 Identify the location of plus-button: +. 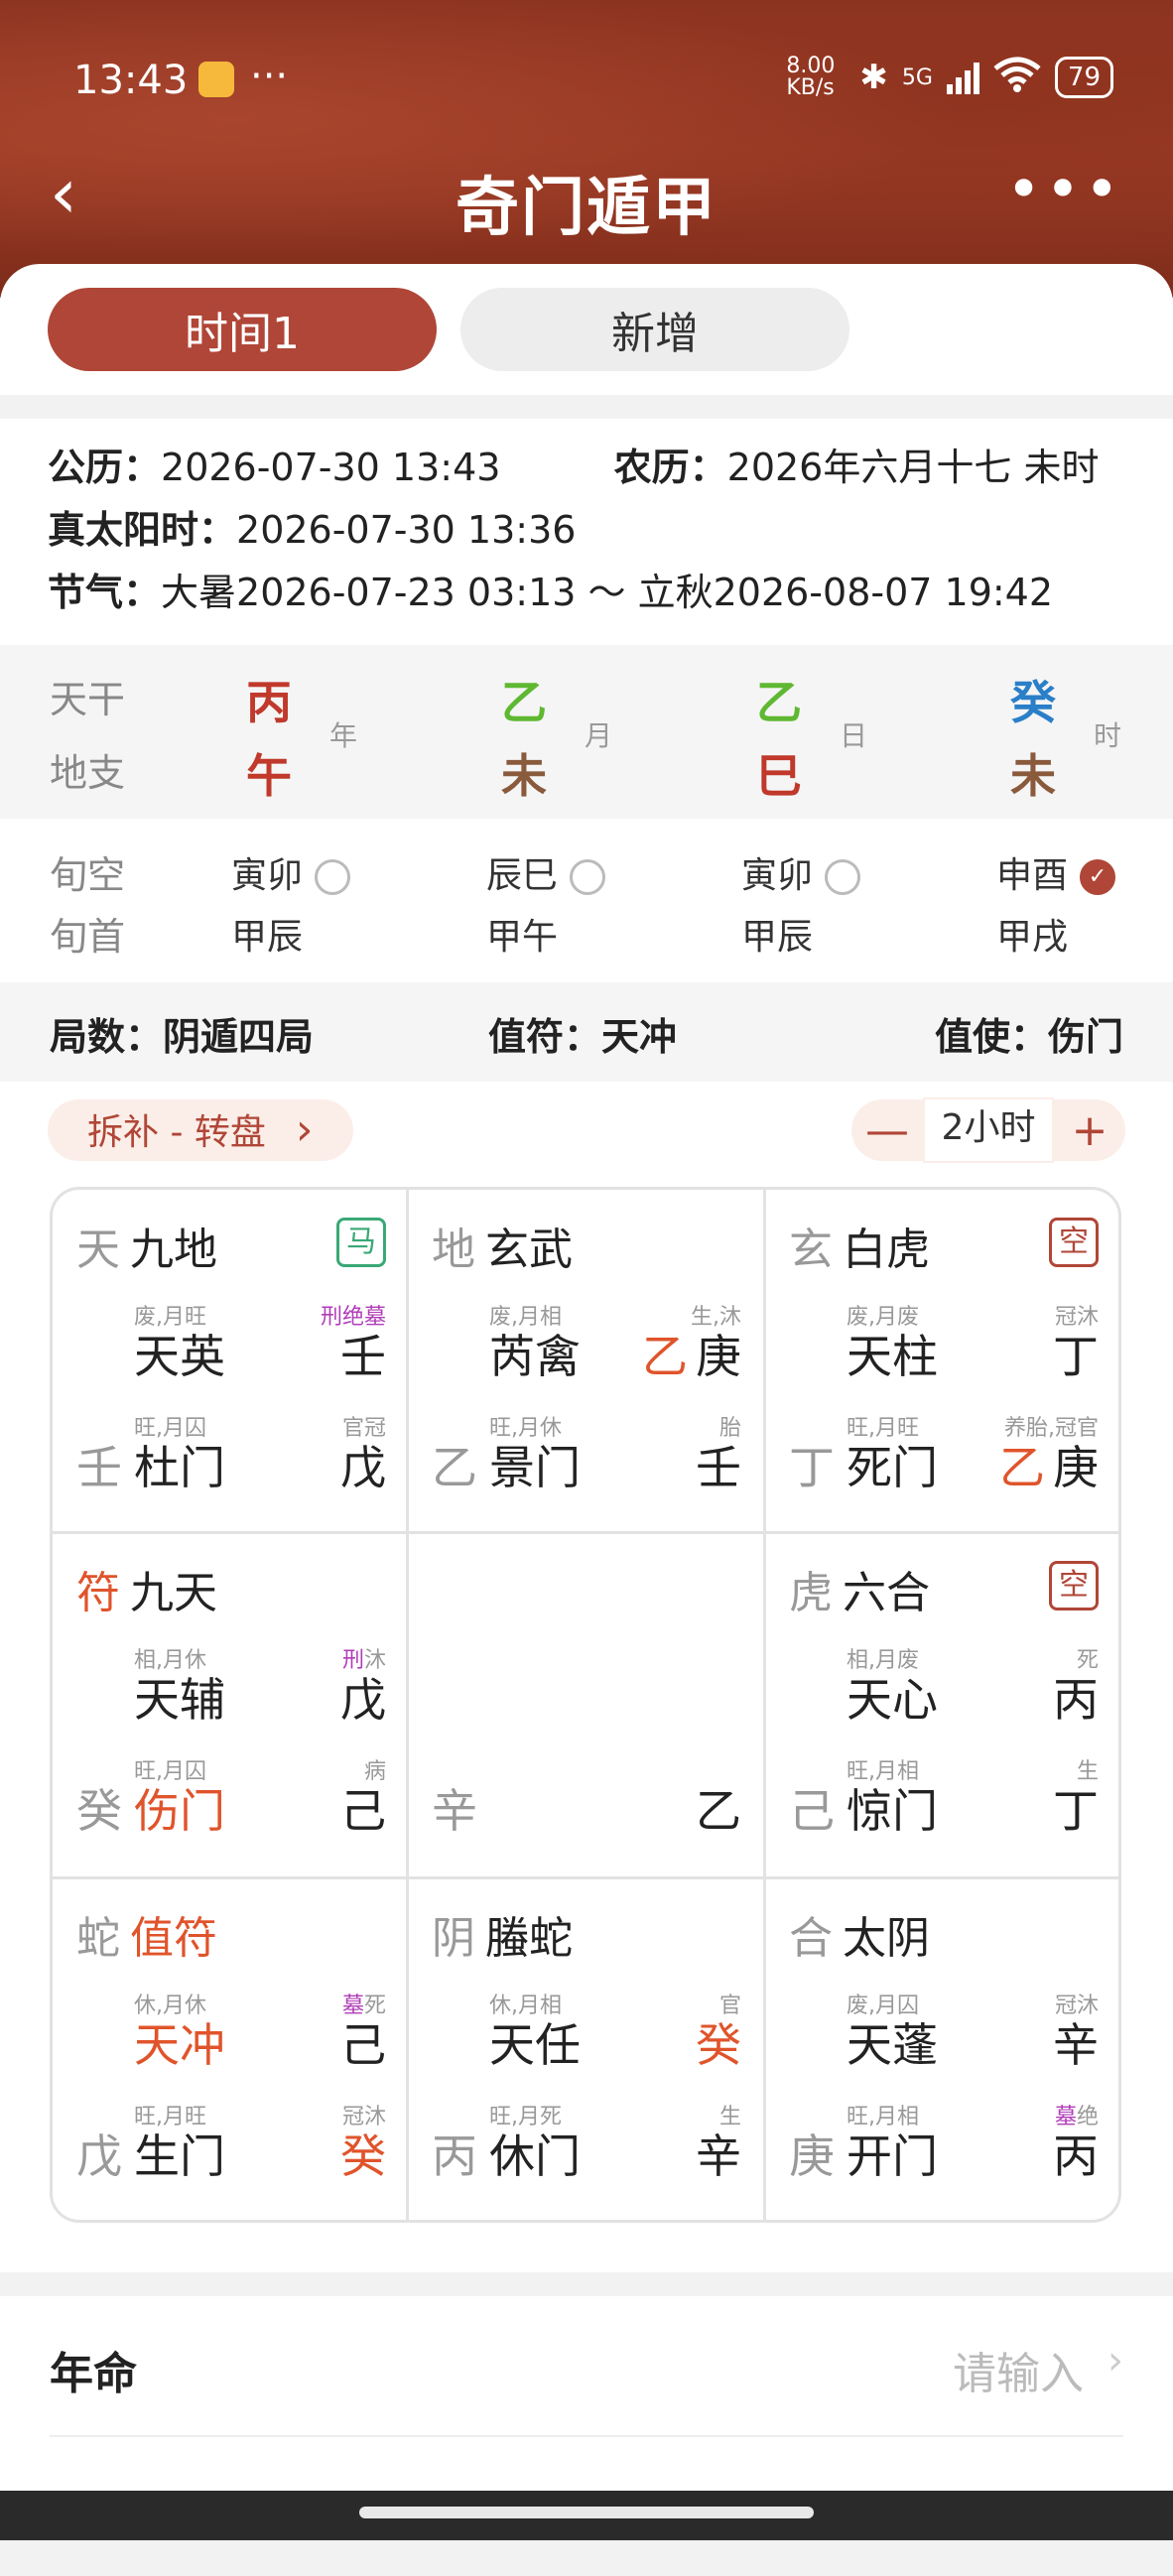
(1090, 1130).